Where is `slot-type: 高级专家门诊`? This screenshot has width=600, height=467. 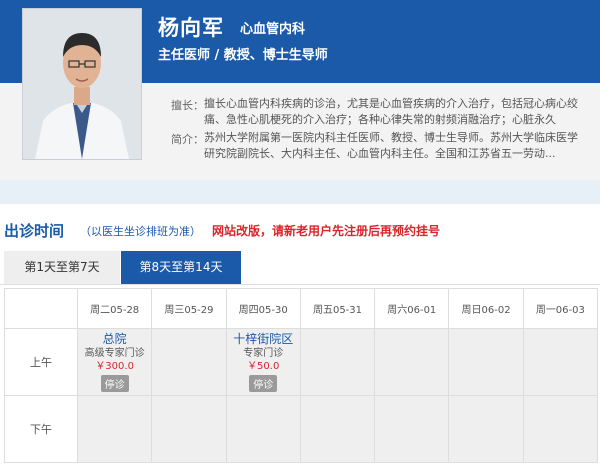 slot-type: 高级专家门诊 is located at coordinates (114, 353).